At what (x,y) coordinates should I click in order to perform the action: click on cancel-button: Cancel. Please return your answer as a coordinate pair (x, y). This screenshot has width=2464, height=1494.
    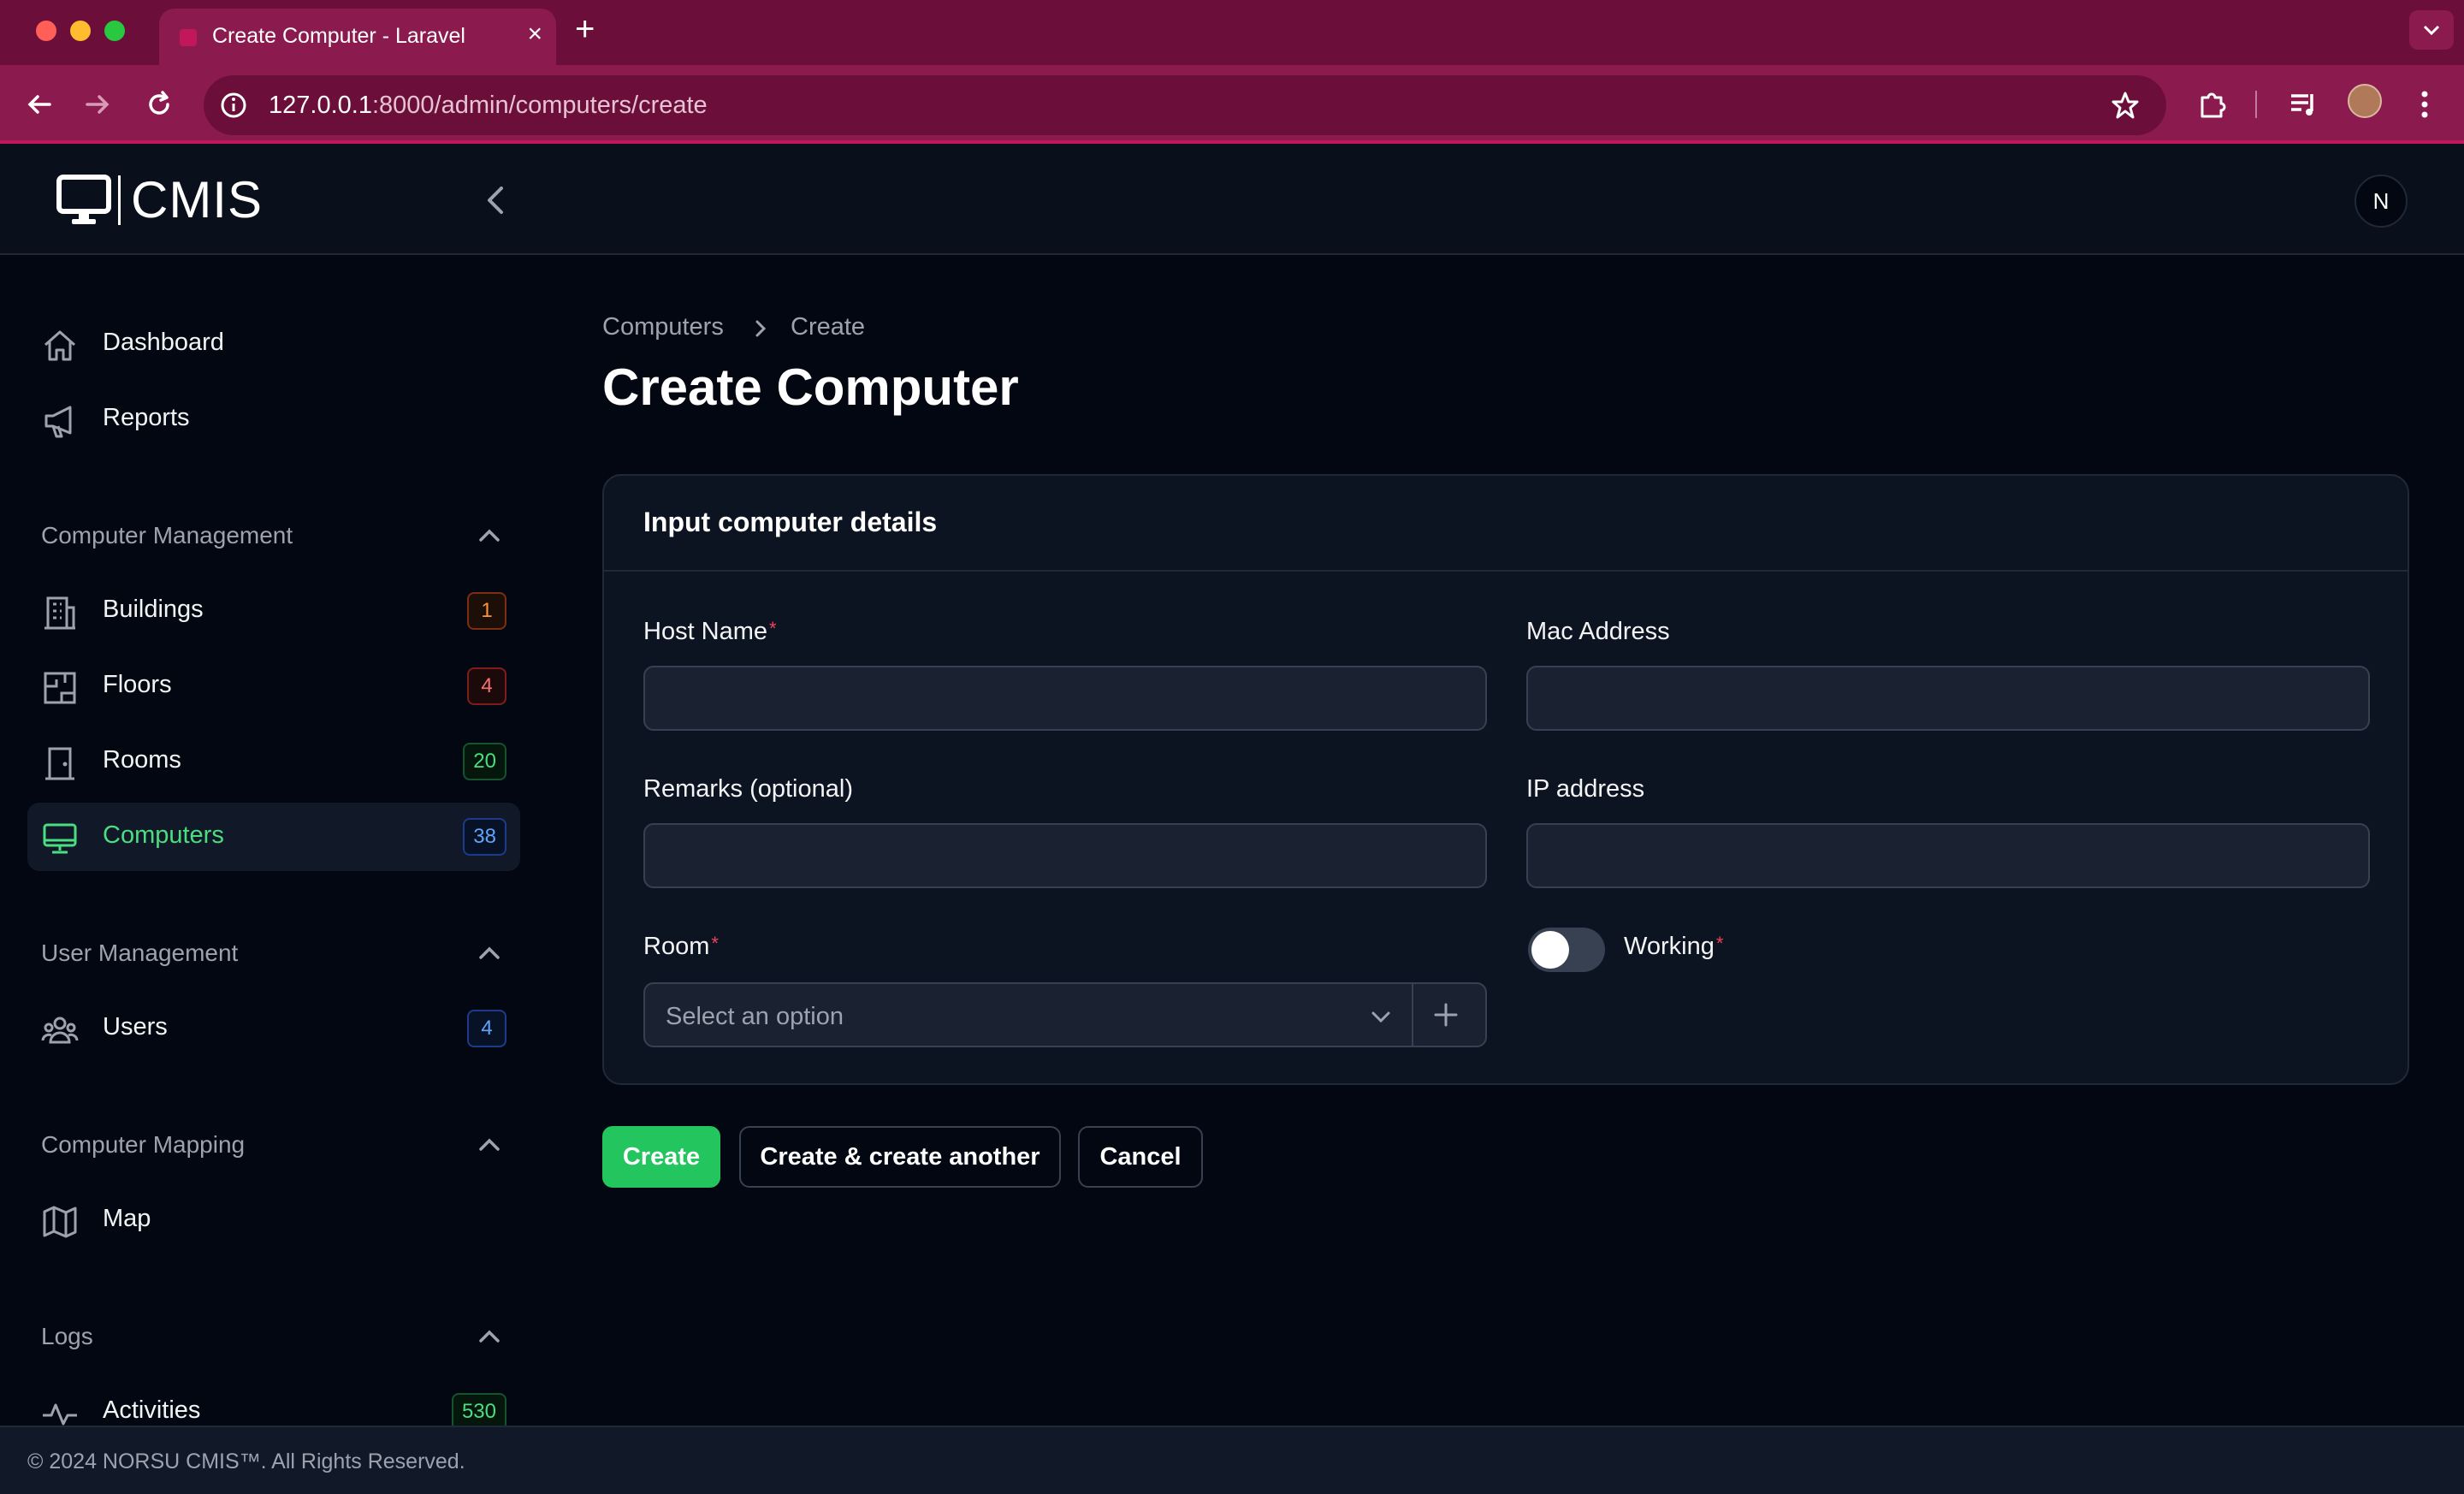
    Looking at the image, I should click on (1140, 1157).